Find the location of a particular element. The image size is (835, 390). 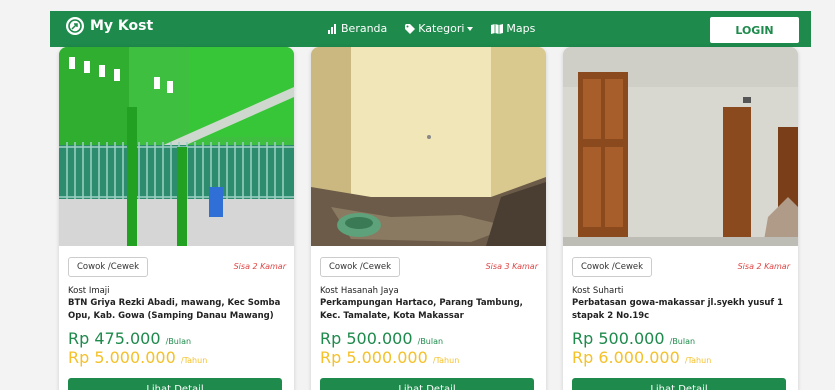

kost-name: Kost Hasanah Jaya is located at coordinates (359, 291).